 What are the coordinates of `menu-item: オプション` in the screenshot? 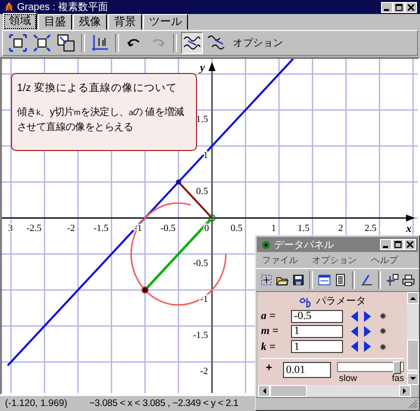 It's located at (334, 260).